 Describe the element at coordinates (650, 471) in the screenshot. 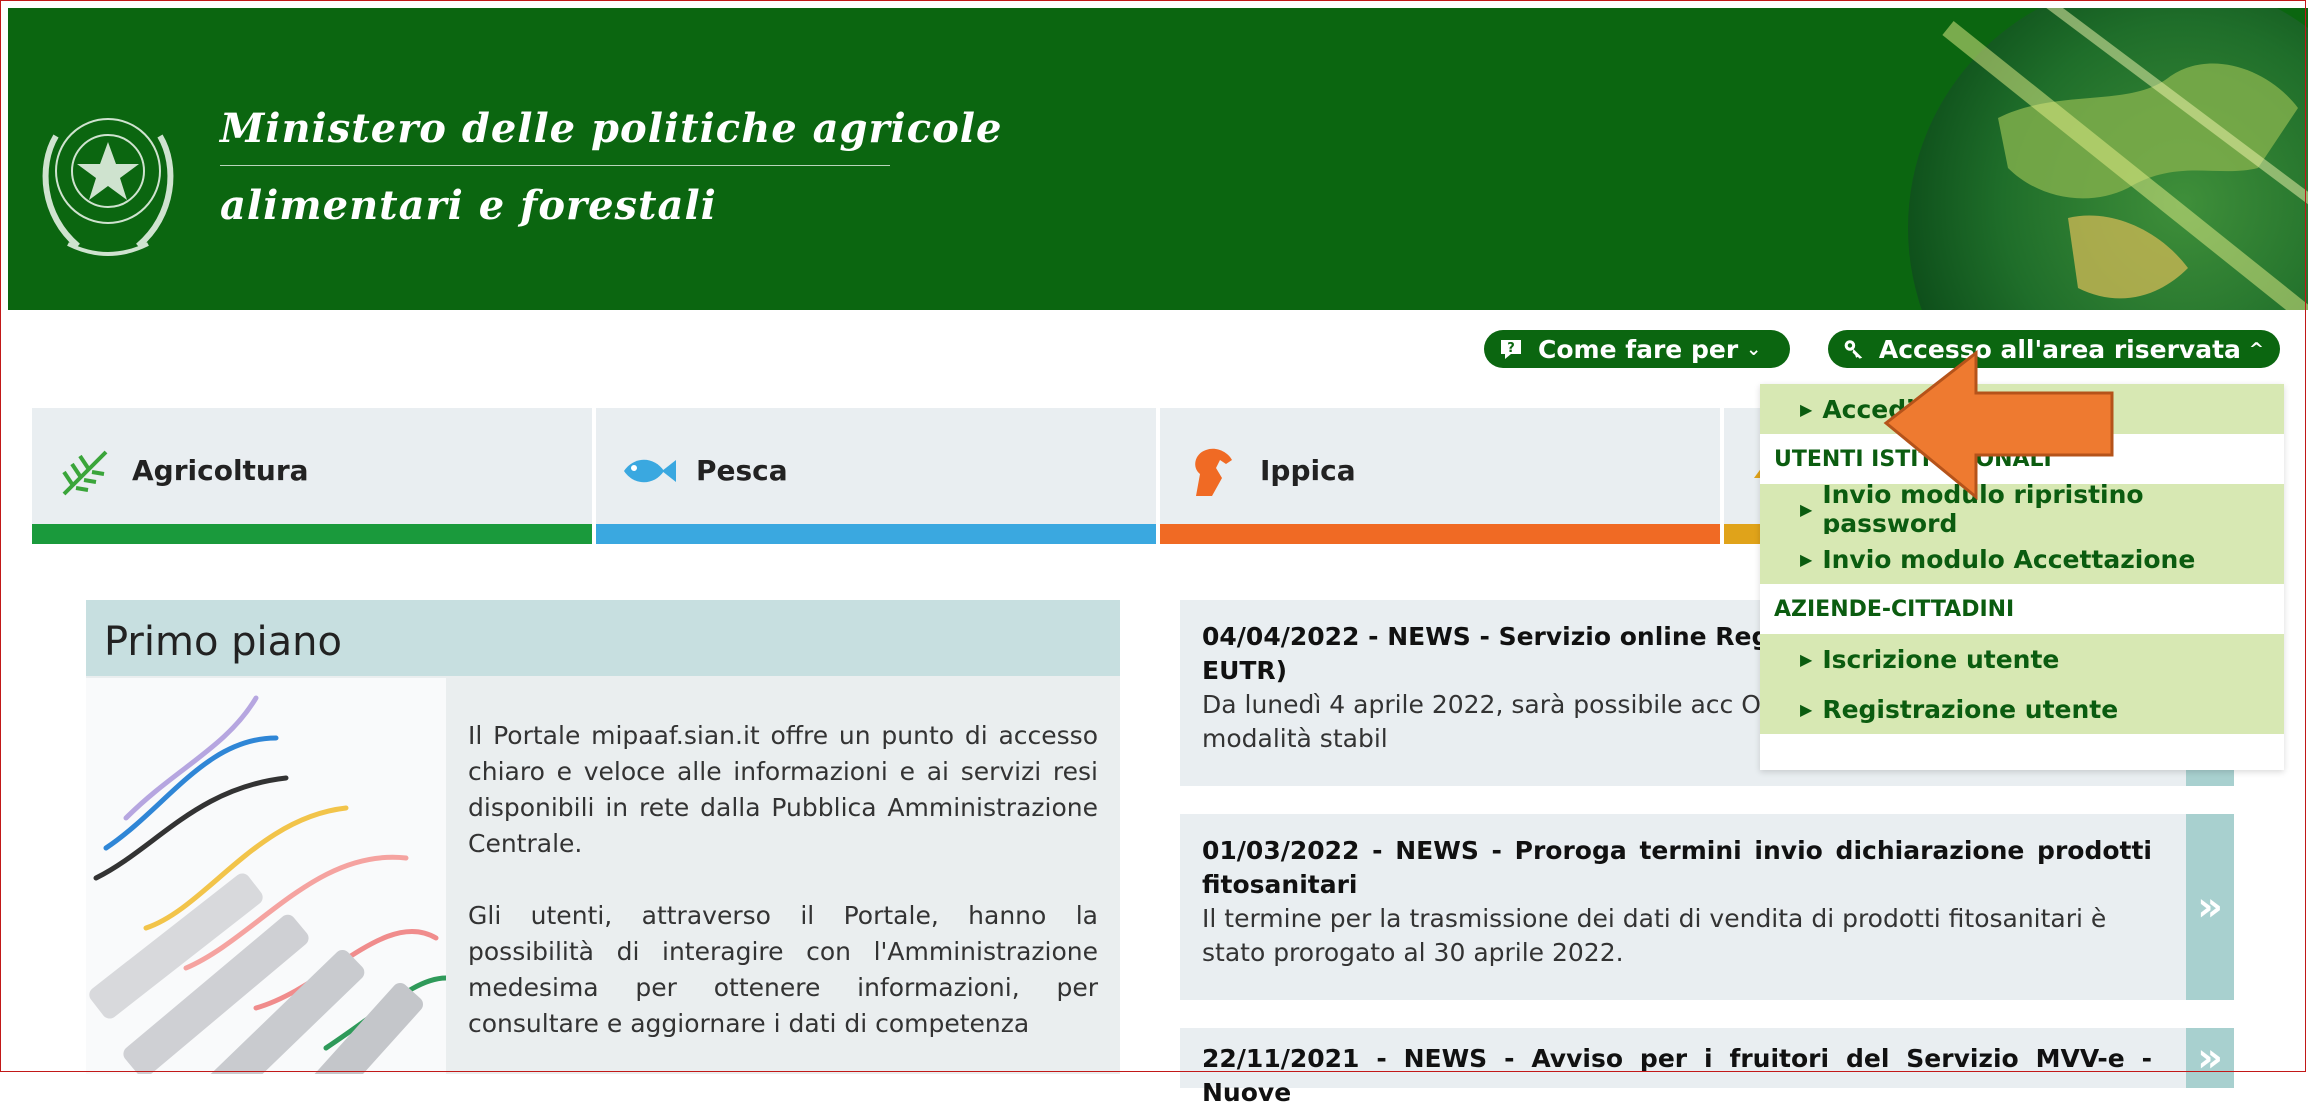

I see `fish-icon` at that location.